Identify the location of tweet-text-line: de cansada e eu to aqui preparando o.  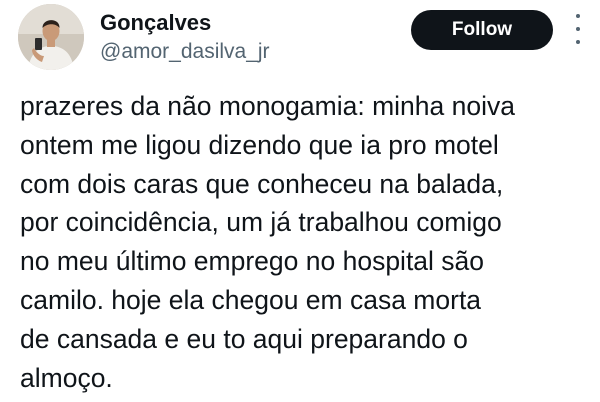
(244, 338).